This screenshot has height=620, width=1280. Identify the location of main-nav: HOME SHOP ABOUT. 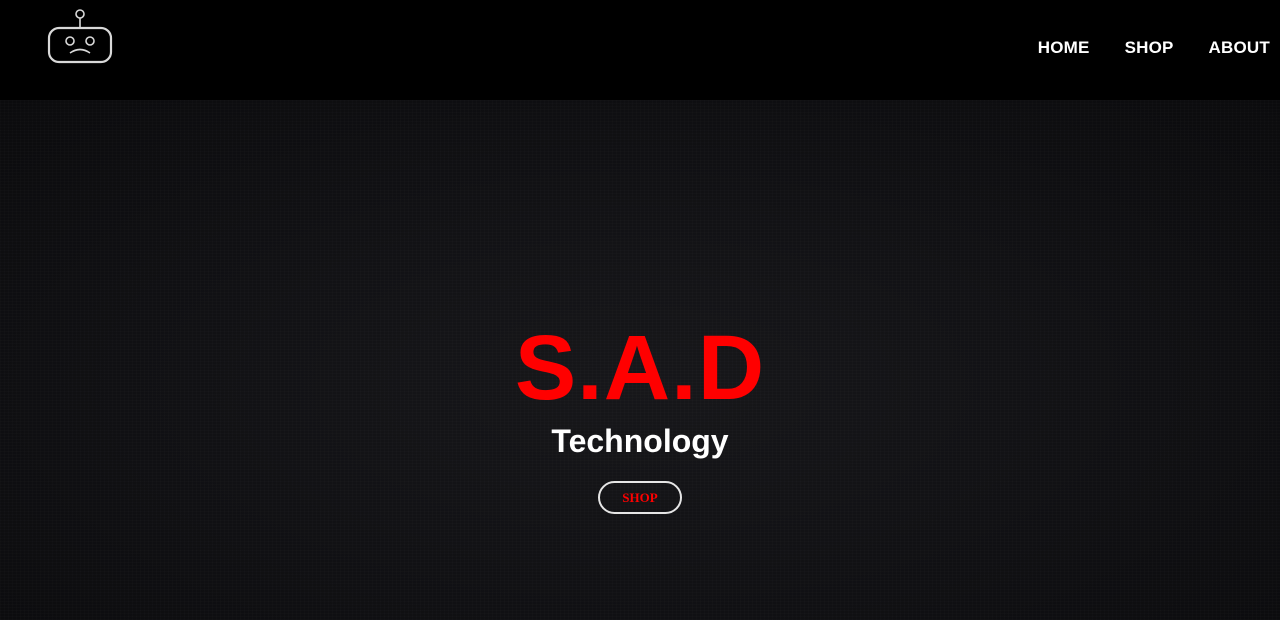
(1154, 48).